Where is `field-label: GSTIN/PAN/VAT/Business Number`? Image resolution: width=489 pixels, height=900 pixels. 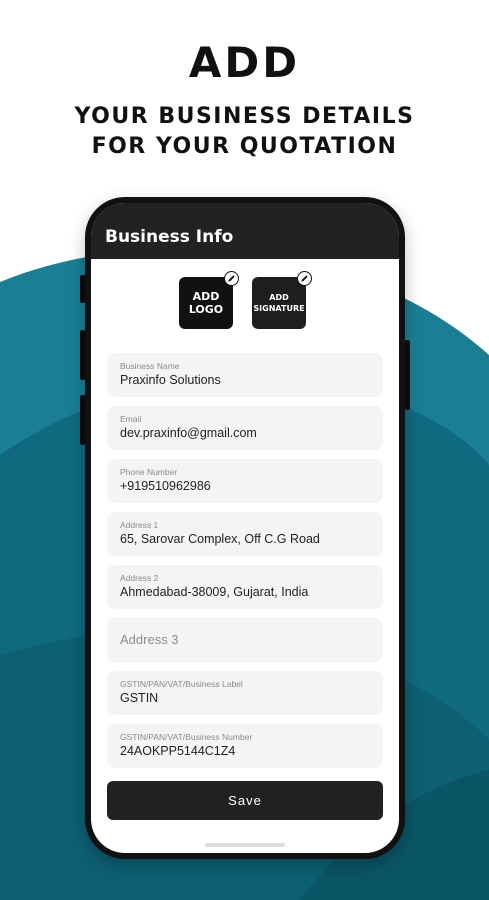 field-label: GSTIN/PAN/VAT/Business Number is located at coordinates (186, 737).